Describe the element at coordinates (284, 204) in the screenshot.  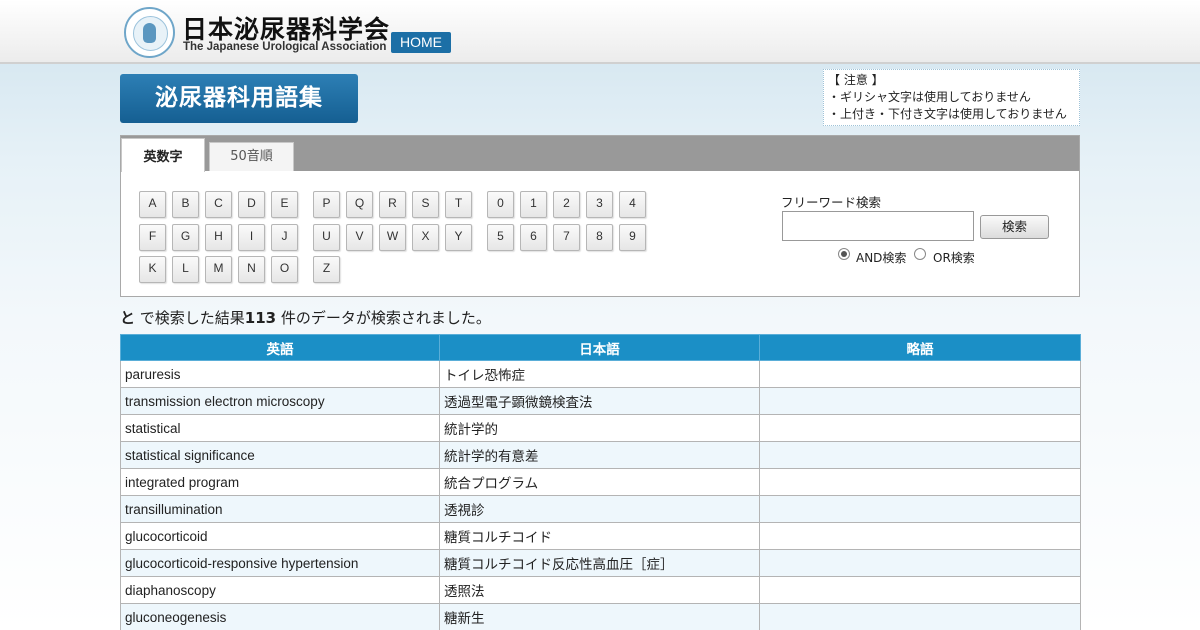
I see `letter-key-e: E` at that location.